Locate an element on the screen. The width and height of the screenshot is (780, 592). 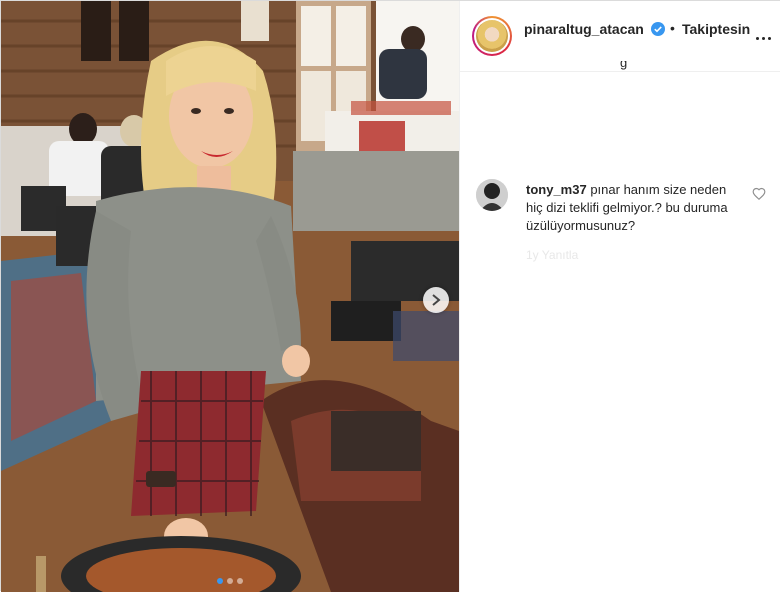
caption-fragment: g is located at coordinates (630, 68).